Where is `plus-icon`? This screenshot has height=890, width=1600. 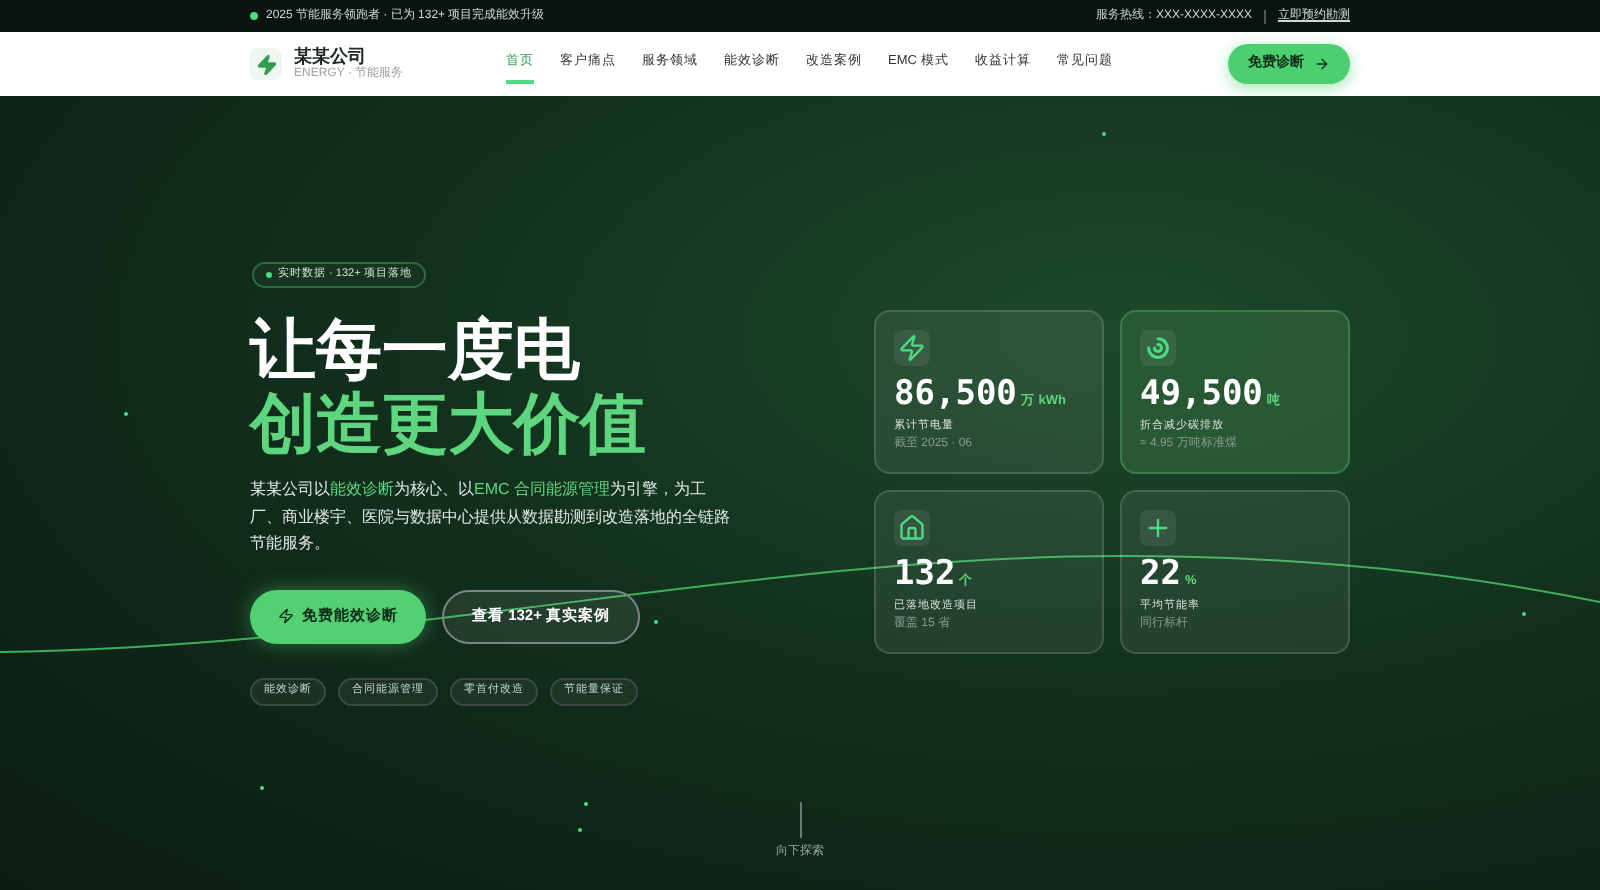 plus-icon is located at coordinates (1158, 528).